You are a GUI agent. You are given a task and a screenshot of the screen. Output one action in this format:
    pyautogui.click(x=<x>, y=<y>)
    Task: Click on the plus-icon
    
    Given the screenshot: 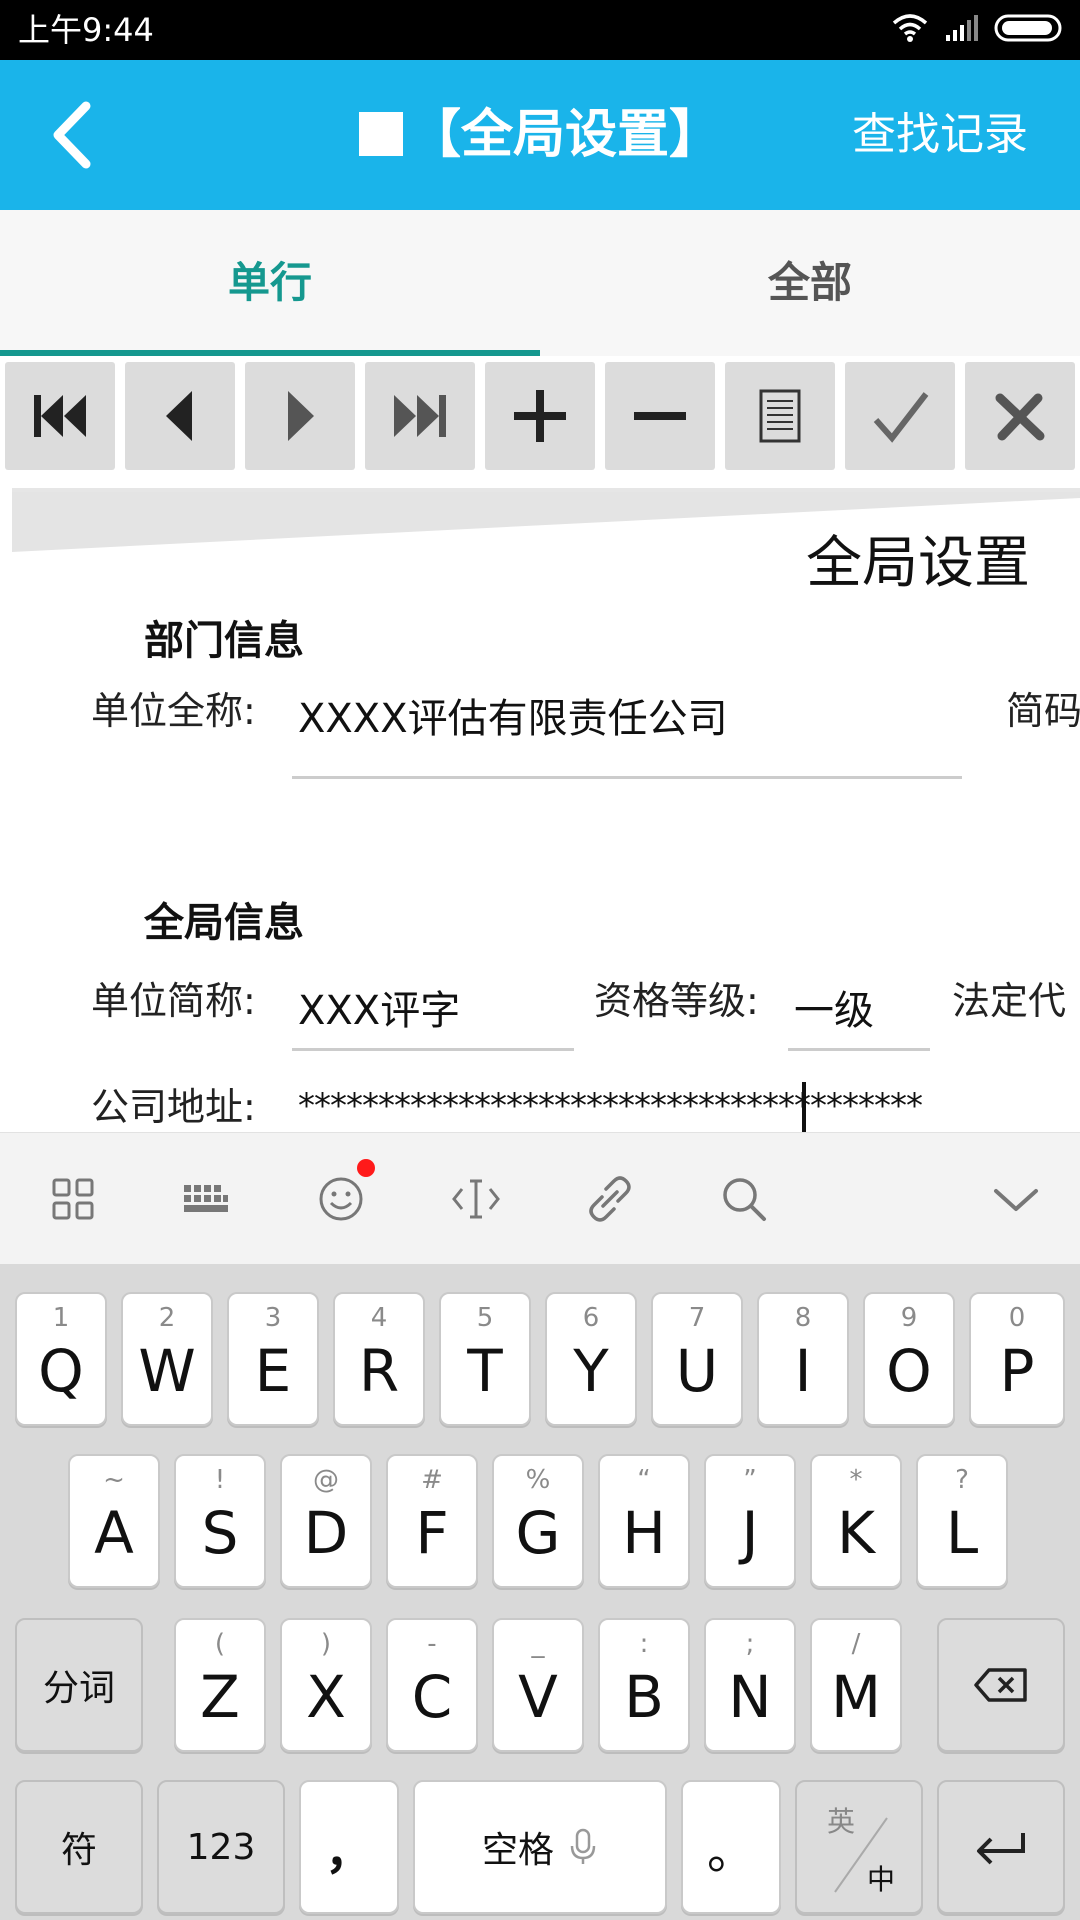 What is the action you would take?
    pyautogui.click(x=540, y=416)
    